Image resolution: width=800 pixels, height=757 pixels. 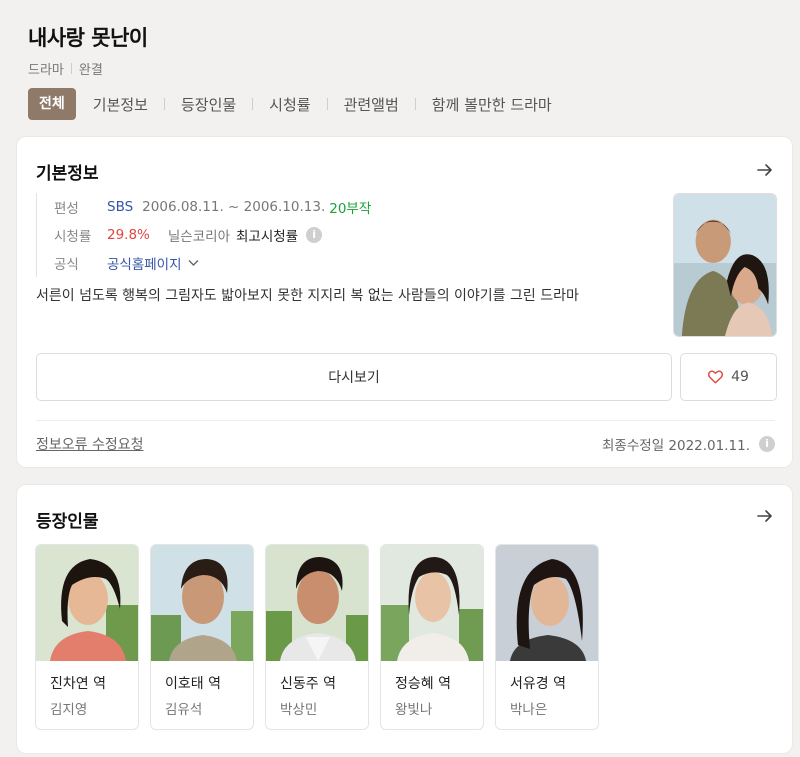 I want to click on tab-bar: 전체 기본정보 등장인물 시청률 관련앨범 함께 볼만한 드라마, so click(x=290, y=104).